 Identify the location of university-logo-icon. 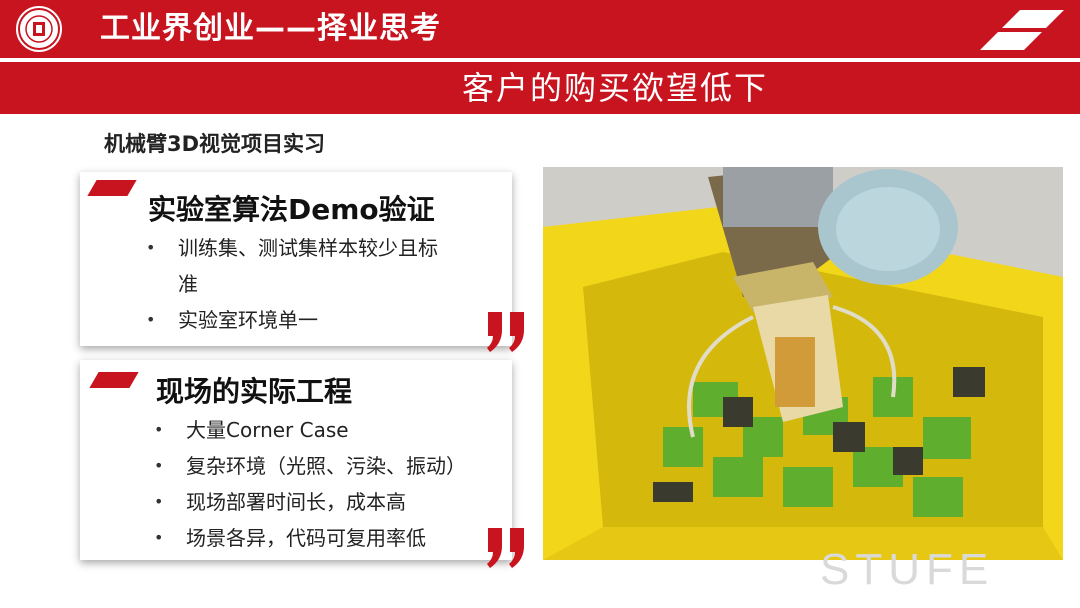
(39, 29).